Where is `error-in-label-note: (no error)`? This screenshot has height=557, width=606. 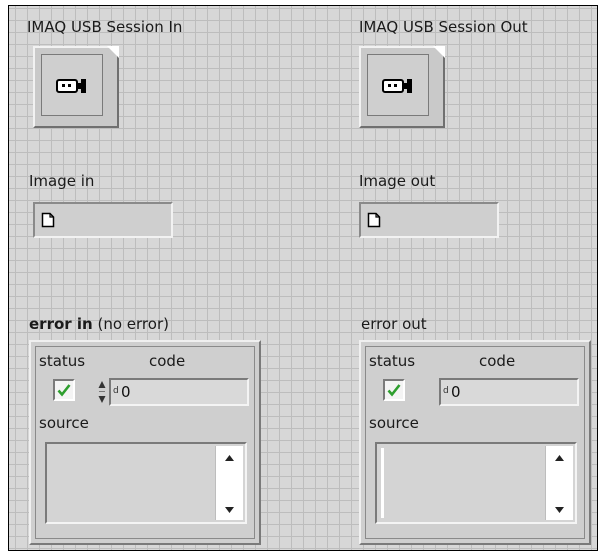 error-in-label-note: (no error) is located at coordinates (130, 324).